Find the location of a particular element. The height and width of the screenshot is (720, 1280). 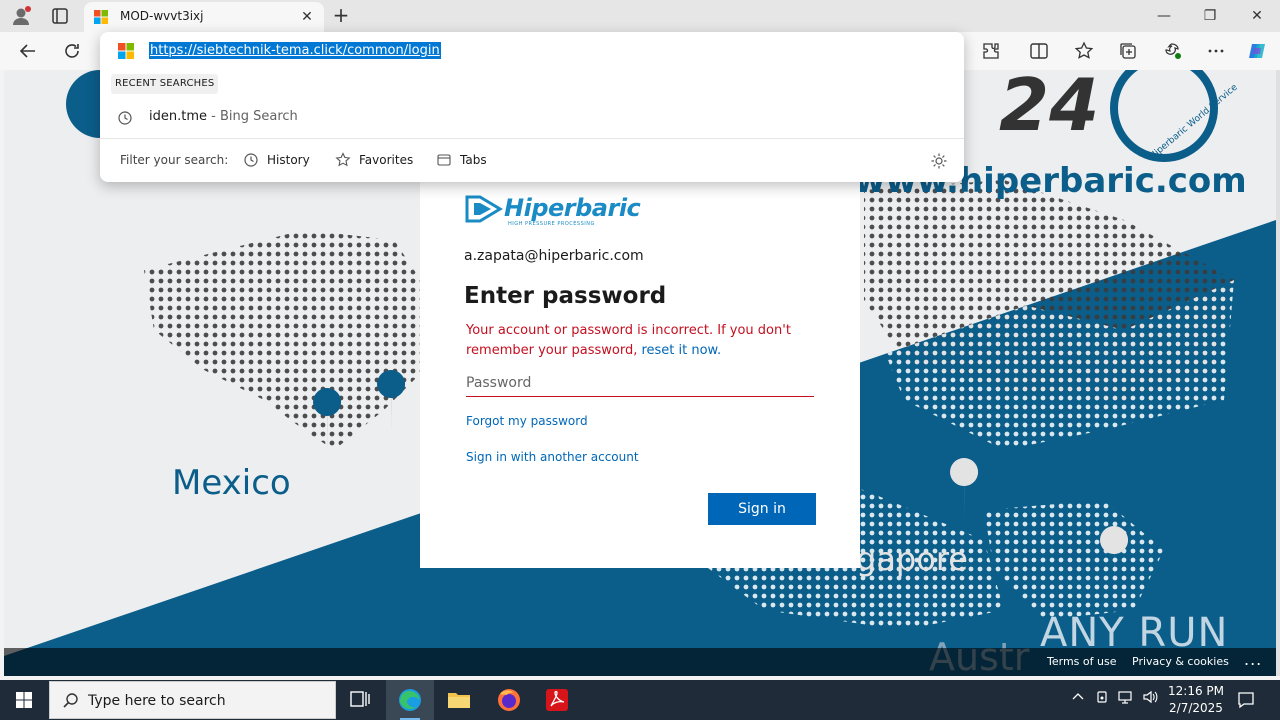

network-icon is located at coordinates (1126, 698).